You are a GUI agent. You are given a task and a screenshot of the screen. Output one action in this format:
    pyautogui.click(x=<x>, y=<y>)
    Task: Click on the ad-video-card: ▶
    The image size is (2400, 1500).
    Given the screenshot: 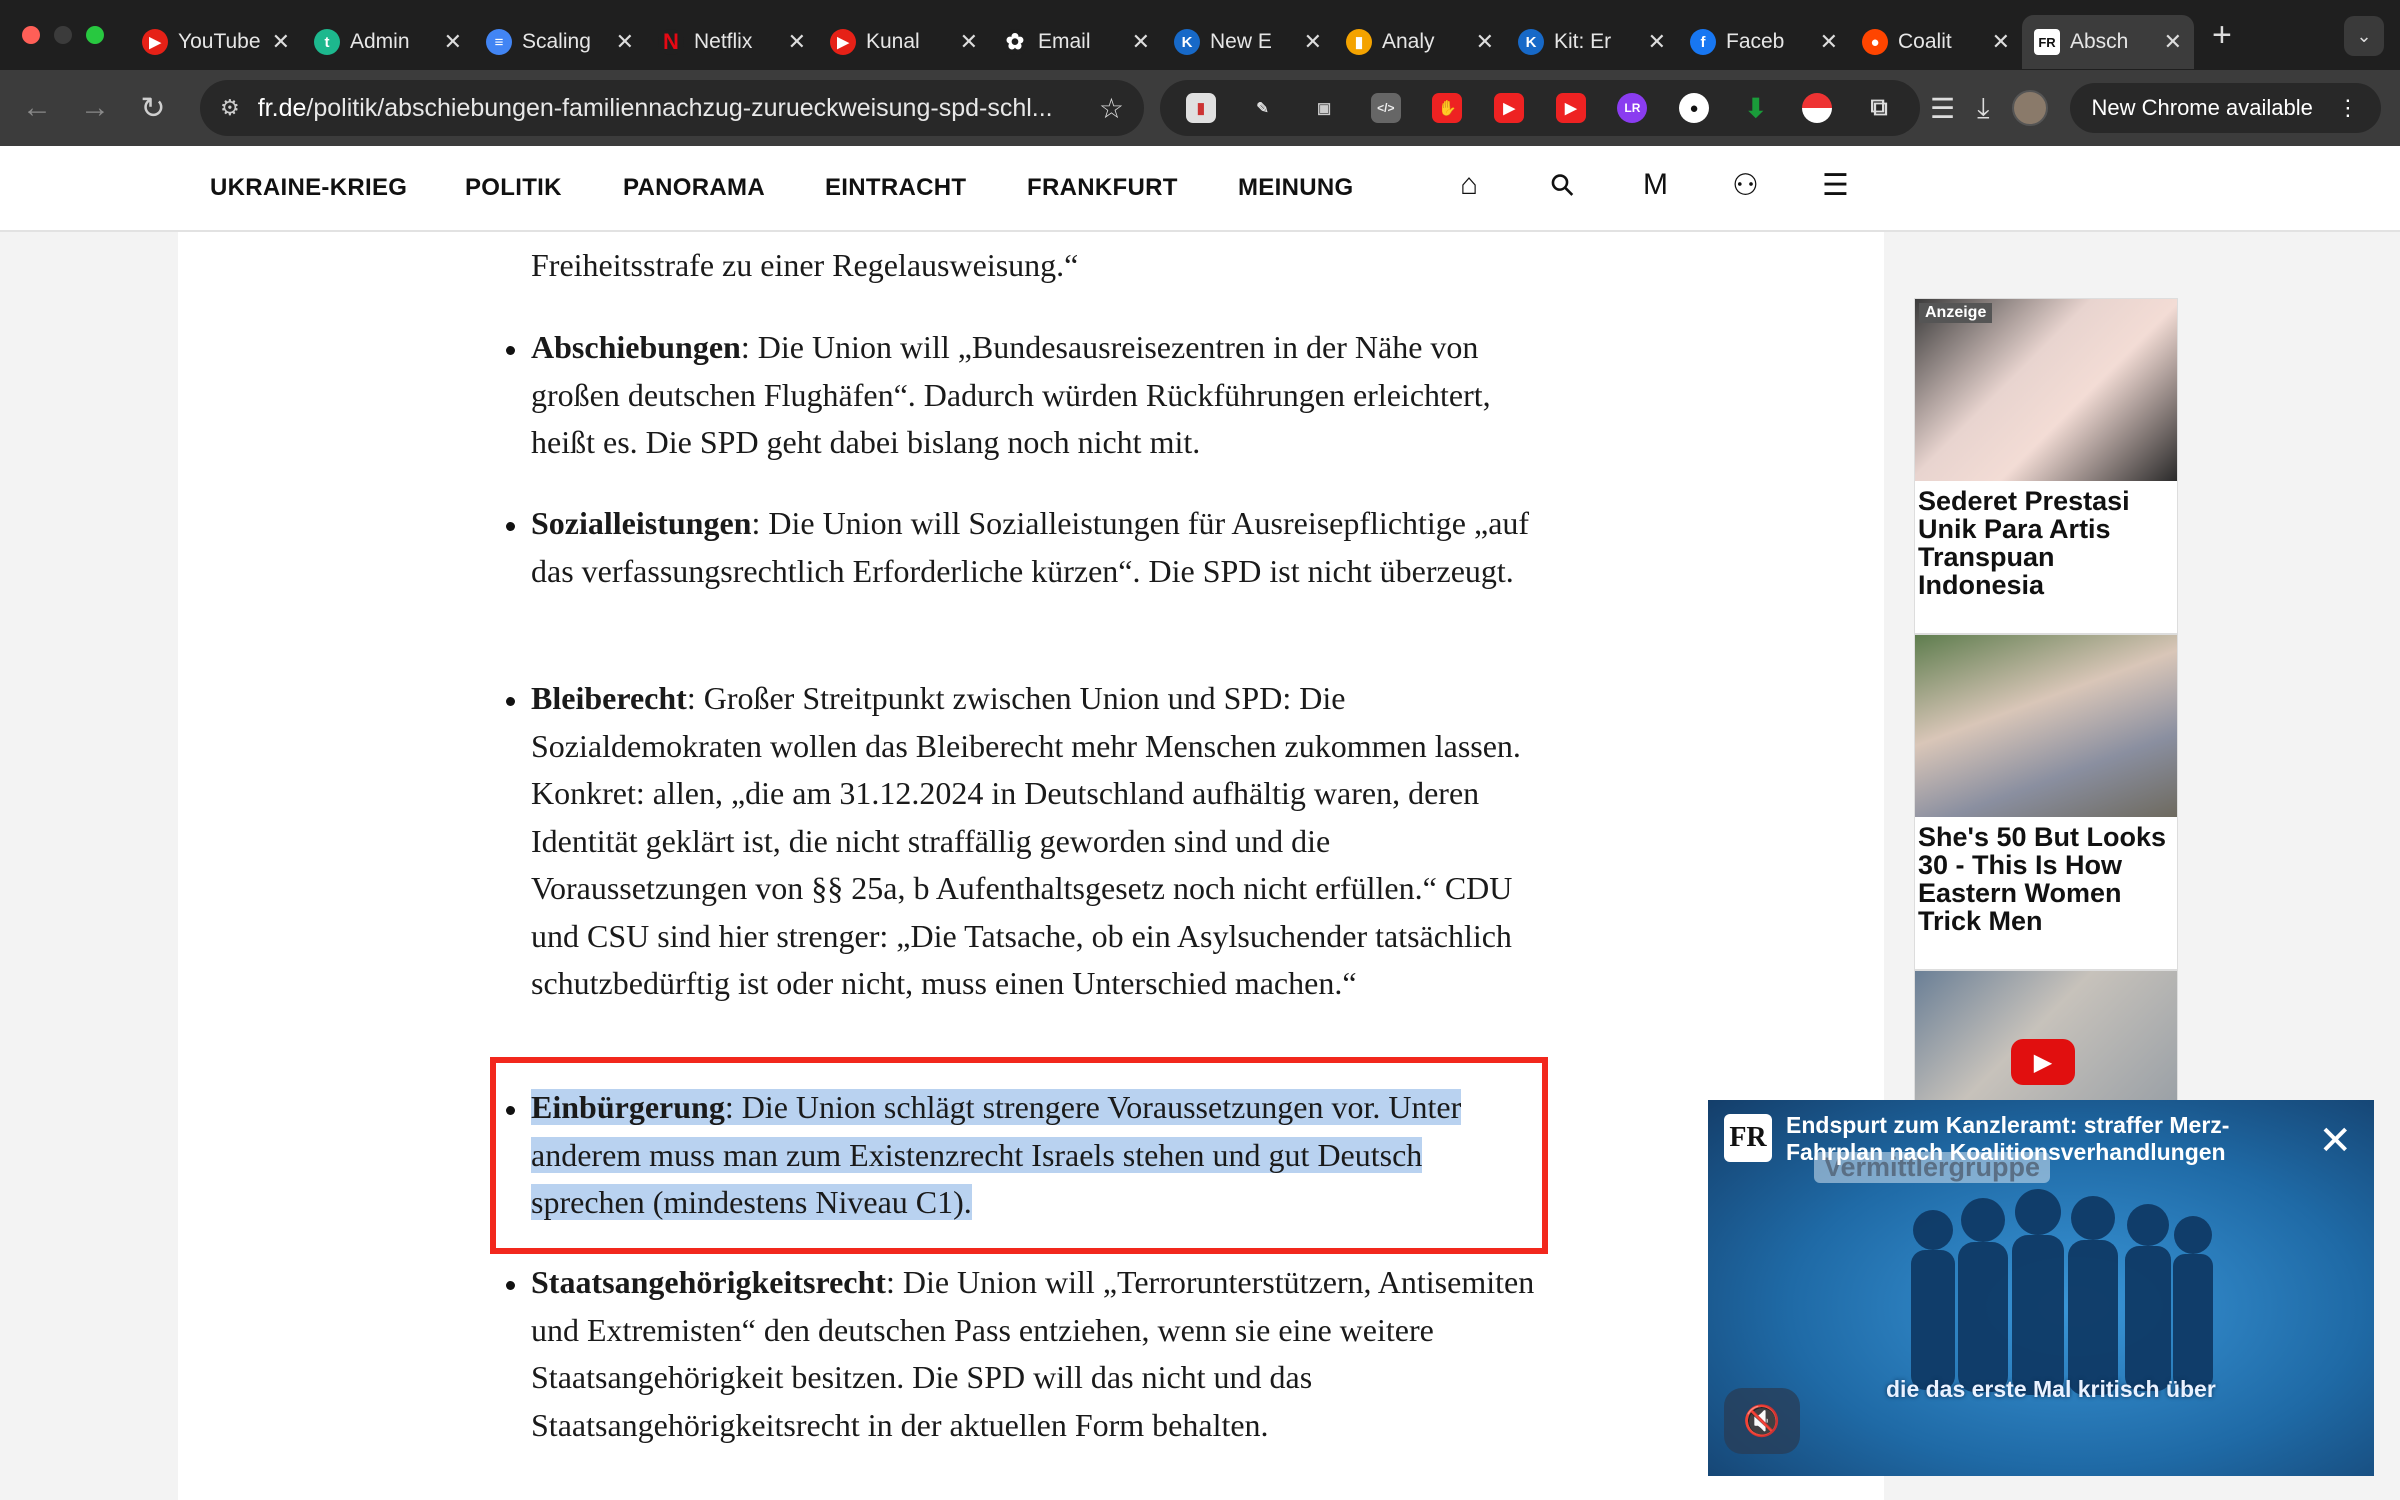 What is the action you would take?
    pyautogui.click(x=2046, y=1037)
    